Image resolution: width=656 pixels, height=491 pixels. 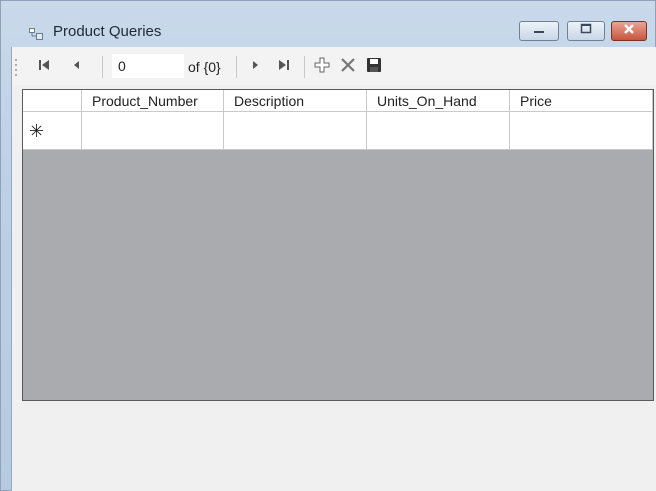 I want to click on move-first-icon, so click(x=44, y=67).